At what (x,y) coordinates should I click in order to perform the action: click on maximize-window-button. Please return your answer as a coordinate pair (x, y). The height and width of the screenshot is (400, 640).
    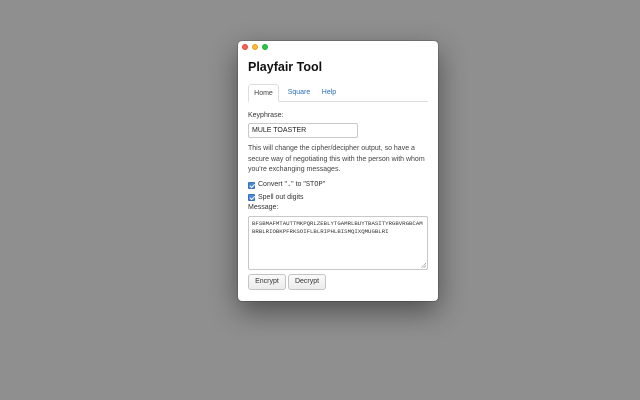
    Looking at the image, I should click on (265, 47).